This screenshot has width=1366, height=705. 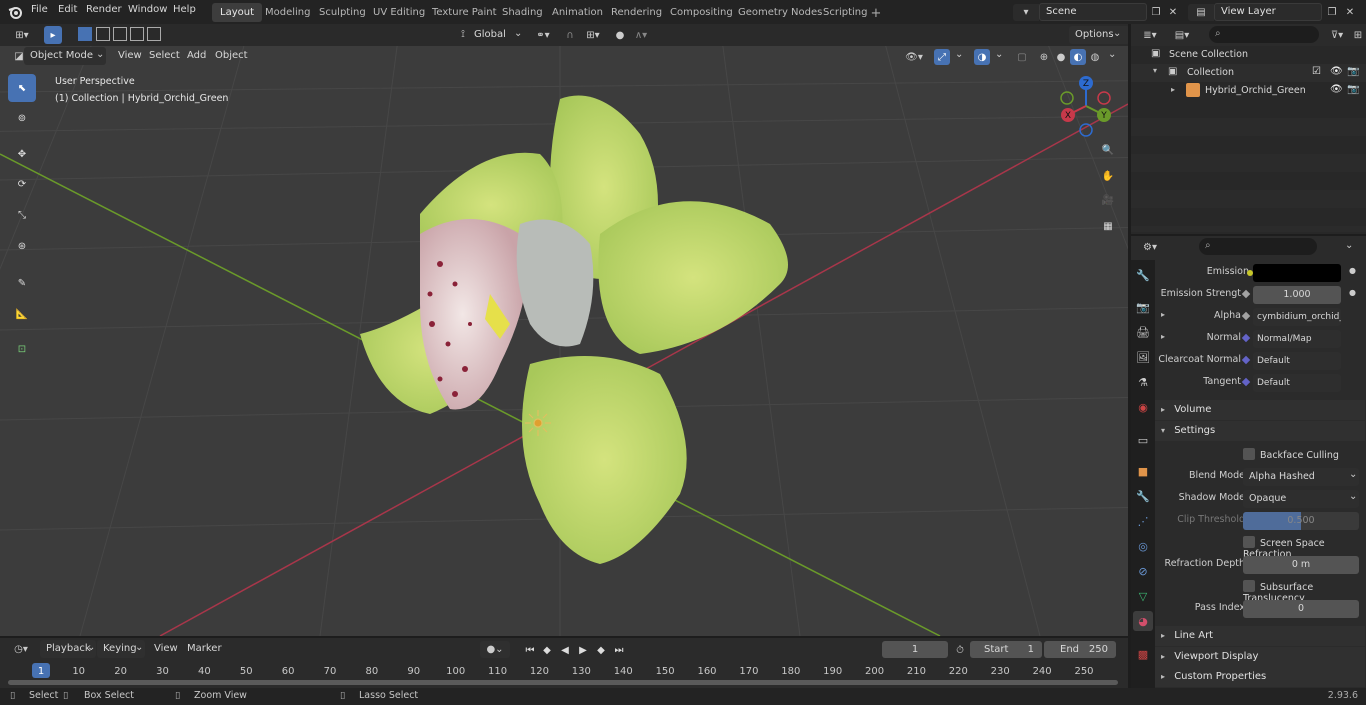 What do you see at coordinates (22, 35) in the screenshot?
I see `editor-type-icon: ⊞▾` at bounding box center [22, 35].